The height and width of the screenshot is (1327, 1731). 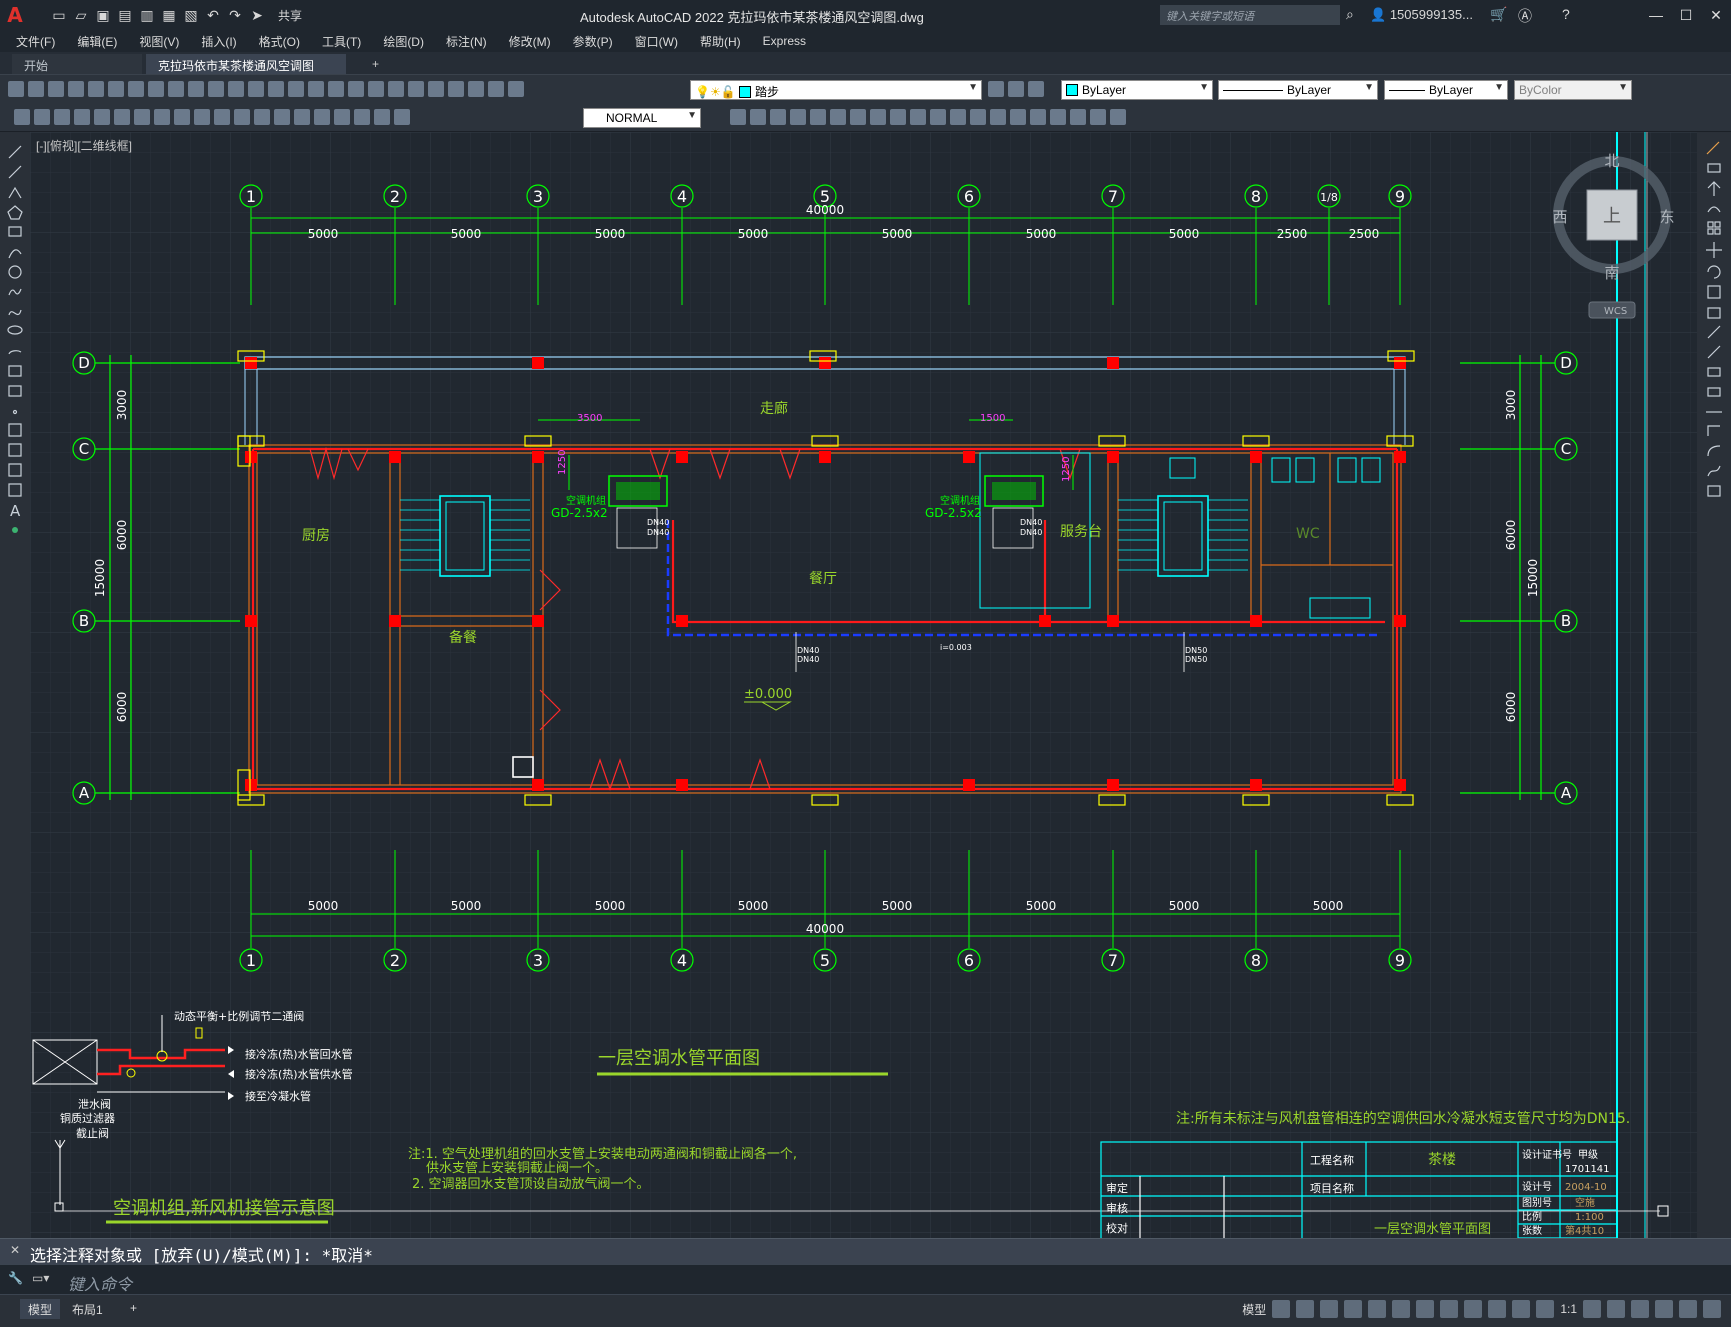 What do you see at coordinates (516, 89) in the screenshot?
I see `layer-properties-icon` at bounding box center [516, 89].